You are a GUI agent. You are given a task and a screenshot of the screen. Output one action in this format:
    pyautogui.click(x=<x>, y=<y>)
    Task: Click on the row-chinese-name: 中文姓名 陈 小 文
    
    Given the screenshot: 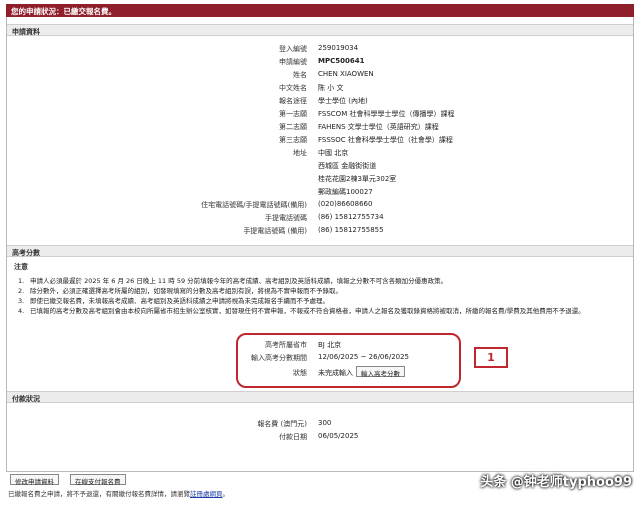 What is the action you would take?
    pyautogui.click(x=320, y=89)
    